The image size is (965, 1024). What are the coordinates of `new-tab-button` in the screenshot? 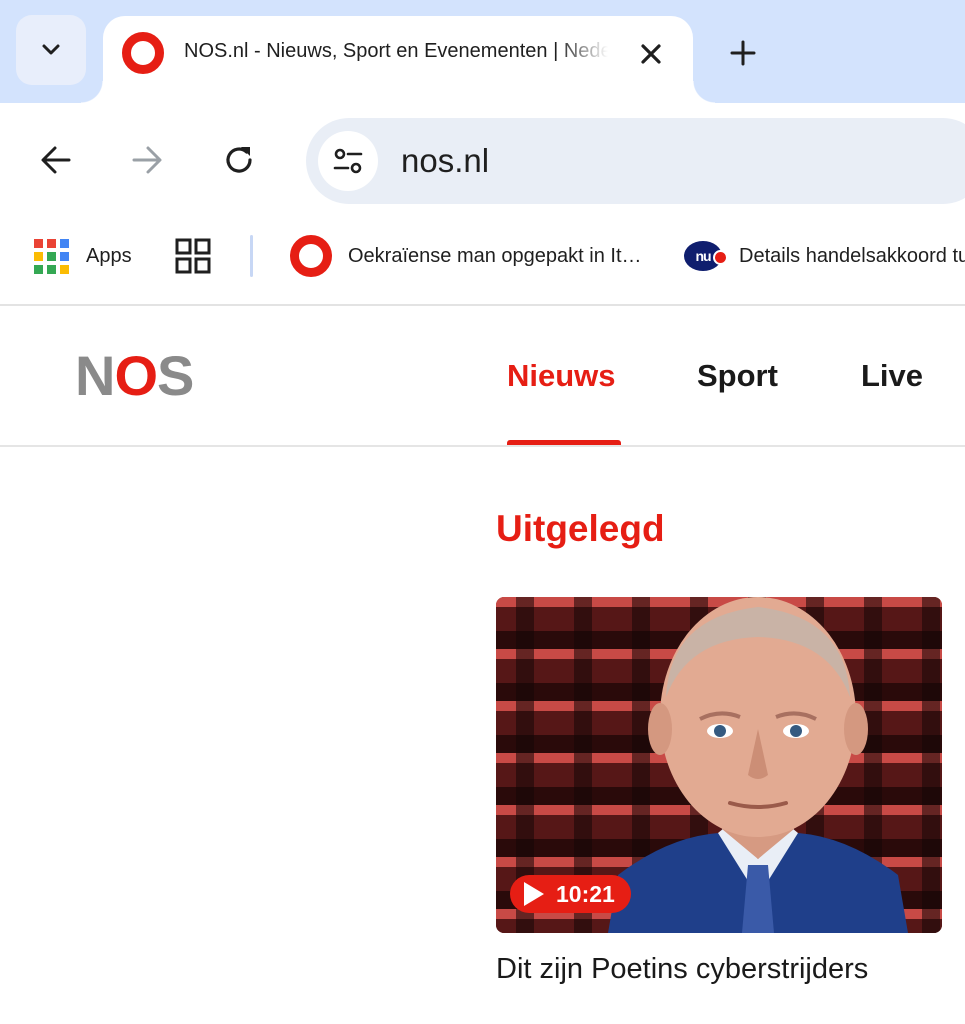 It's located at (743, 53).